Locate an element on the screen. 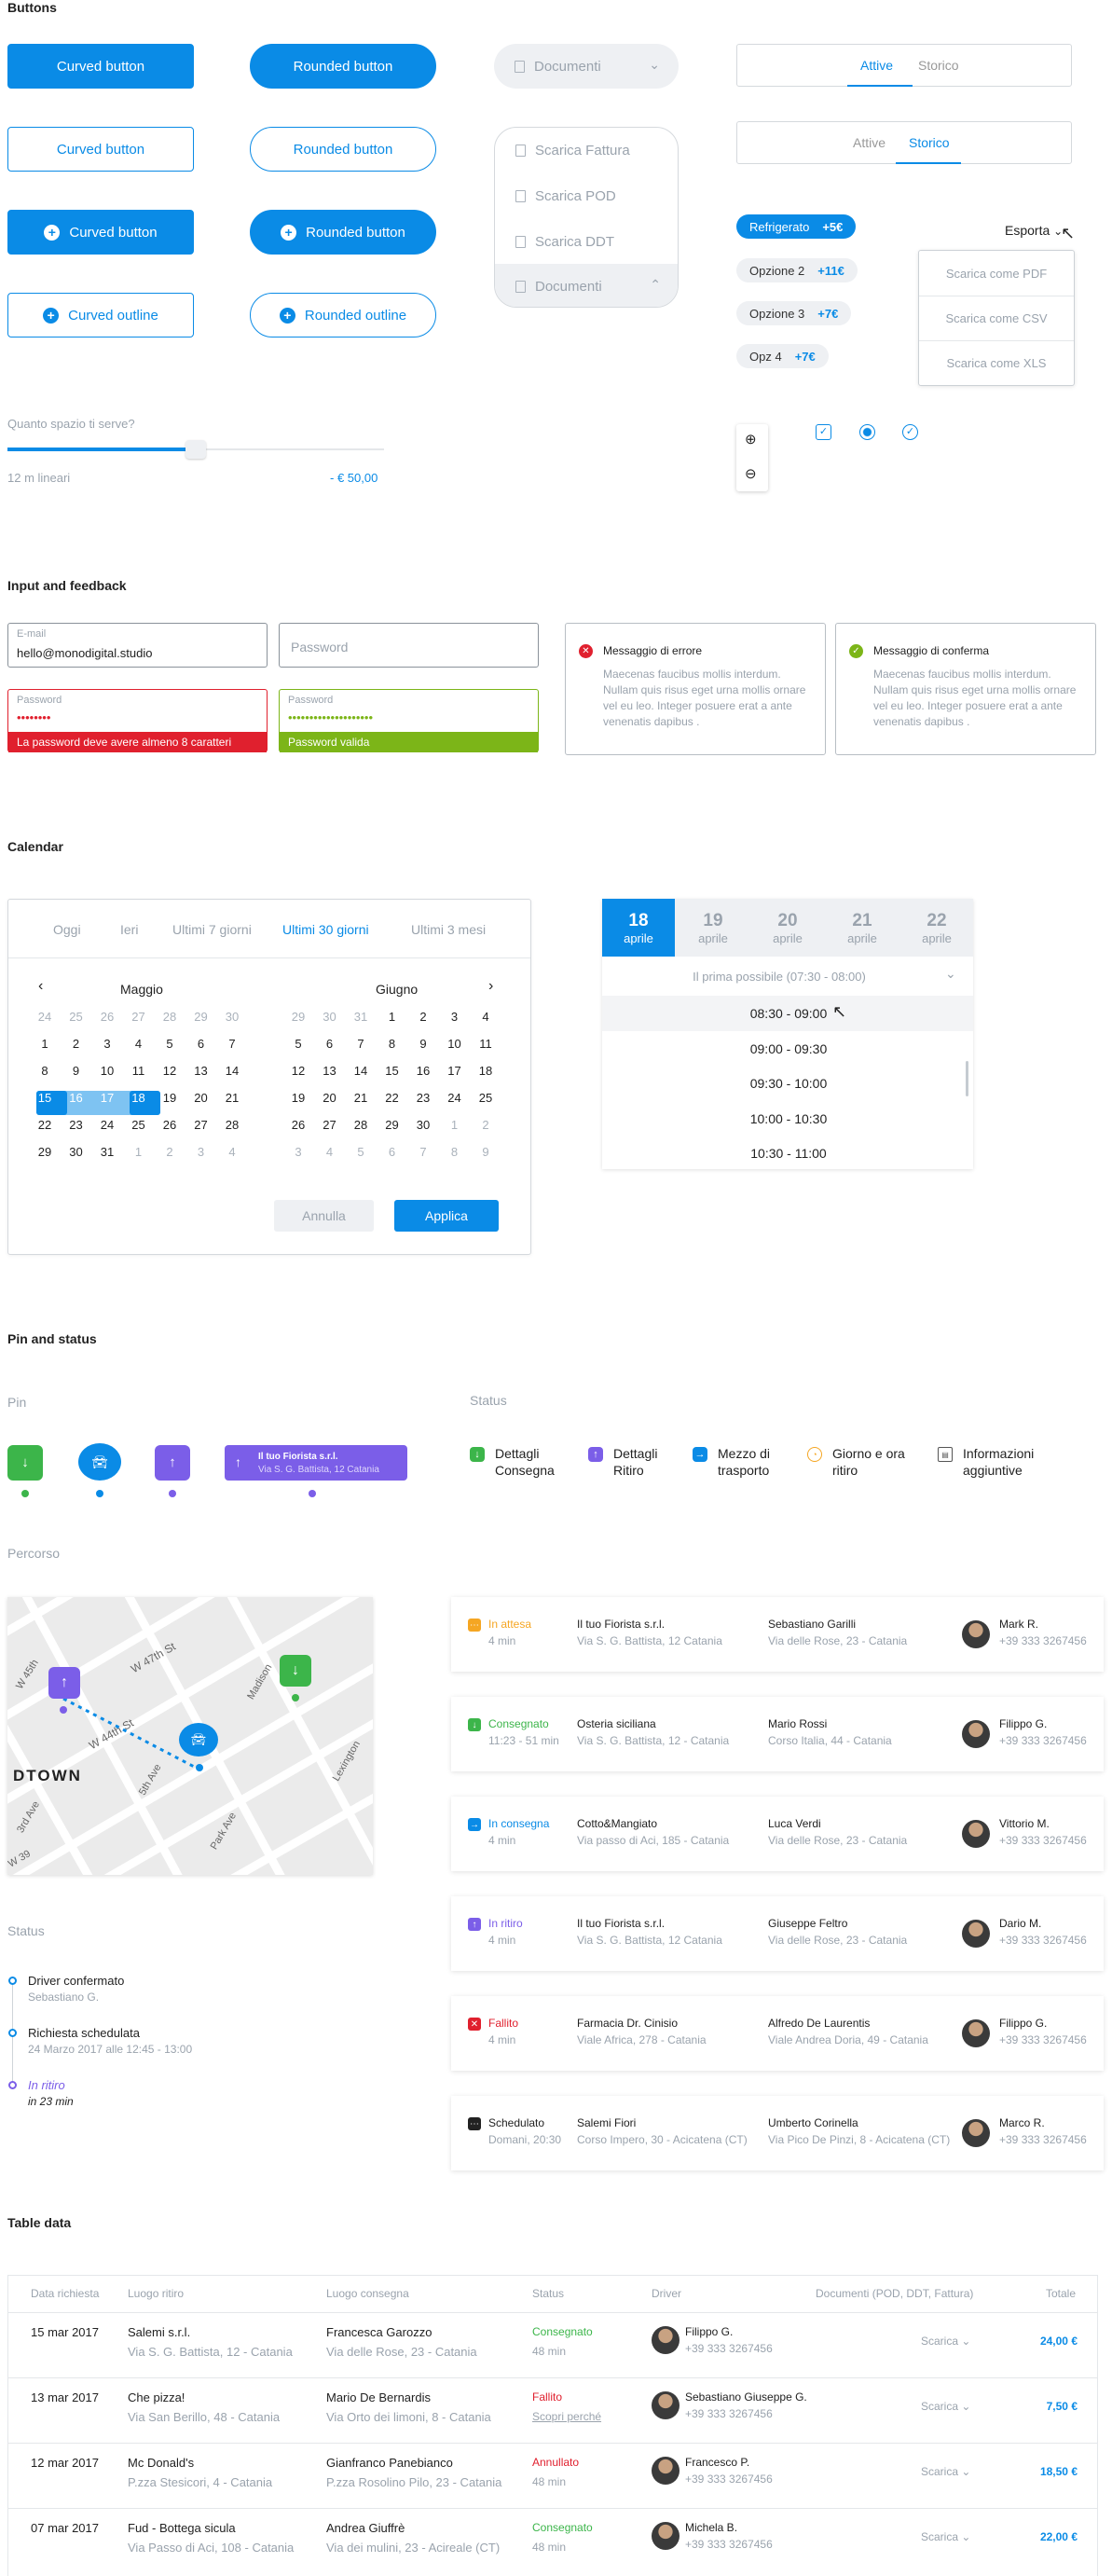  chevron-down-icon: ⌄ is located at coordinates (950, 974).